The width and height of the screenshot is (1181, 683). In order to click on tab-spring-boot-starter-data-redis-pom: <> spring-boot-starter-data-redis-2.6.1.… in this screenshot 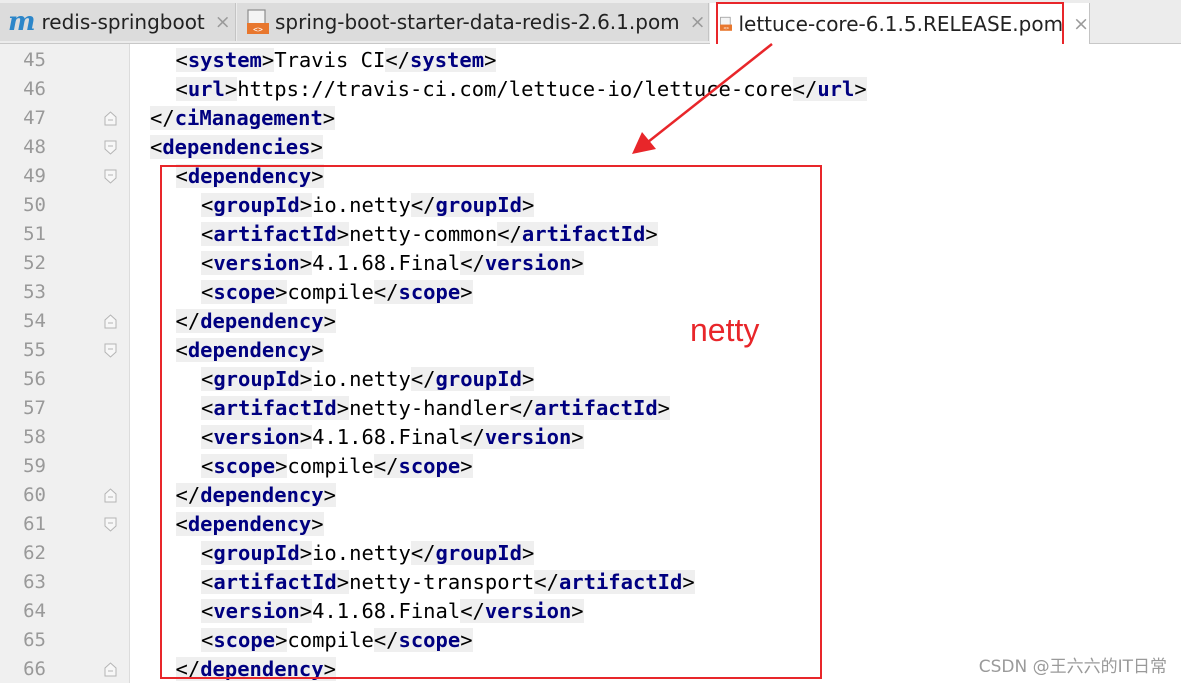, I will do `click(473, 22)`.